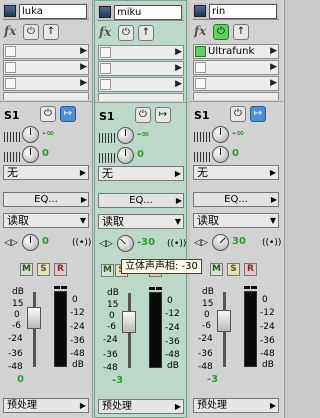  Describe the element at coordinates (236, 51) in the screenshot. I see `fx-slot-1: Ultrafunk ▶` at that location.